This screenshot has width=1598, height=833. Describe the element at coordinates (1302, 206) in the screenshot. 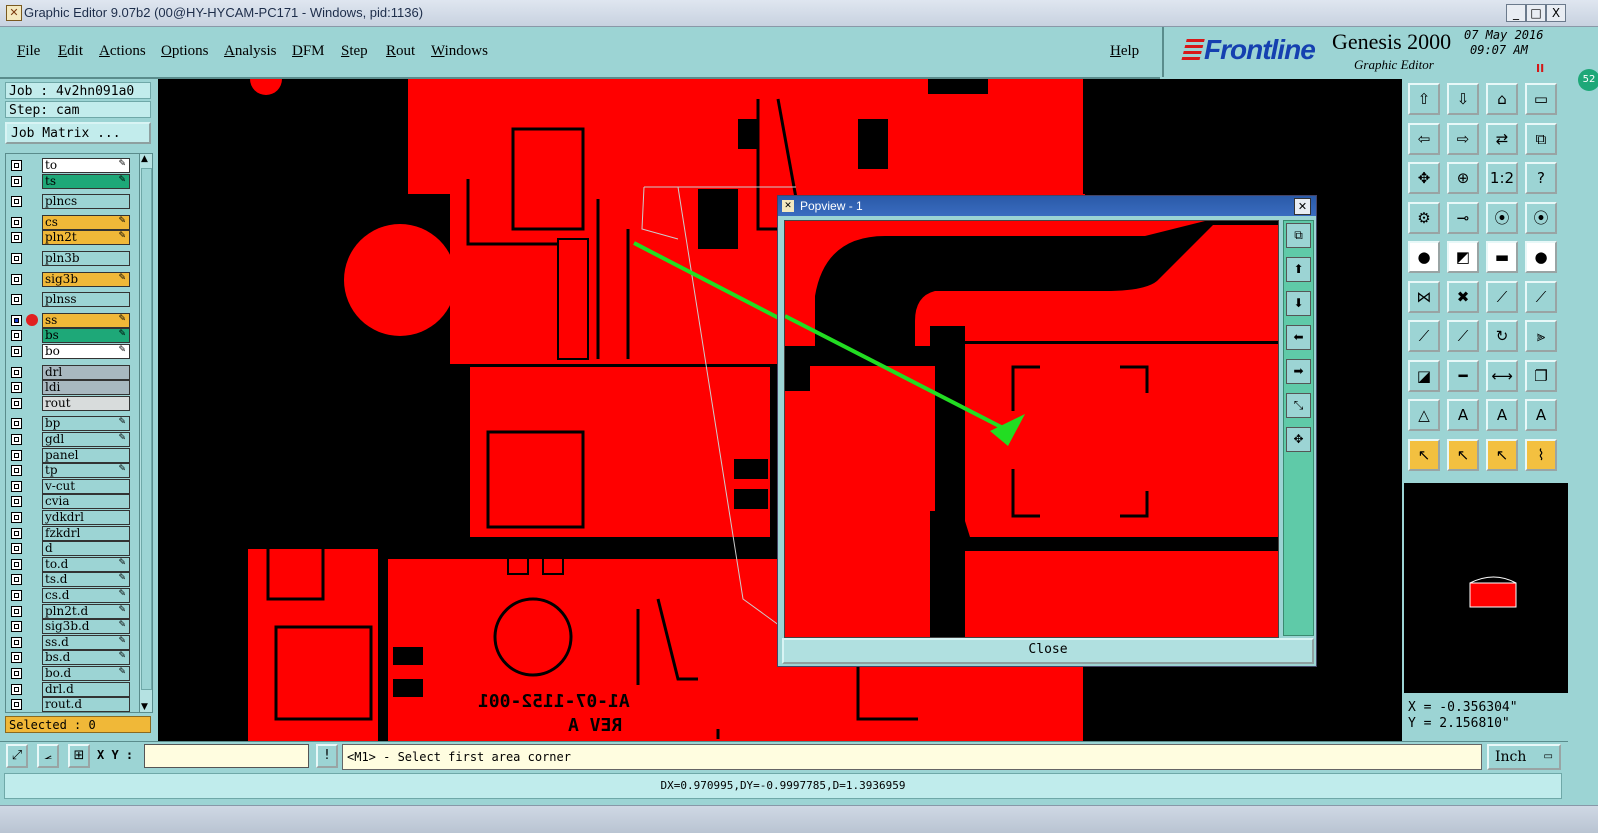

I see `popview-close-x: ✕` at that location.